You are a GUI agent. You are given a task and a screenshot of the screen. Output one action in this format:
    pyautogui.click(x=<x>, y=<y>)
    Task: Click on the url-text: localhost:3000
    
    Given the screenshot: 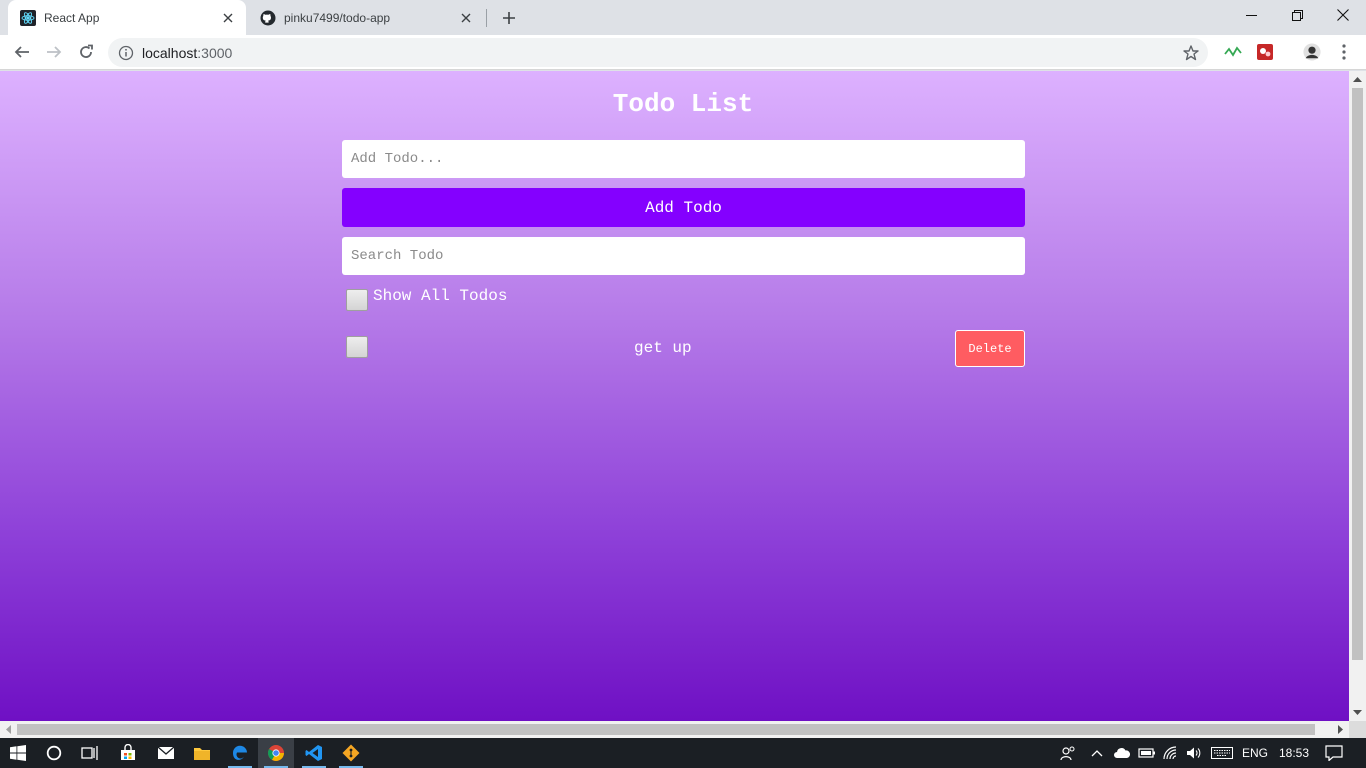 What is the action you would take?
    pyautogui.click(x=187, y=53)
    